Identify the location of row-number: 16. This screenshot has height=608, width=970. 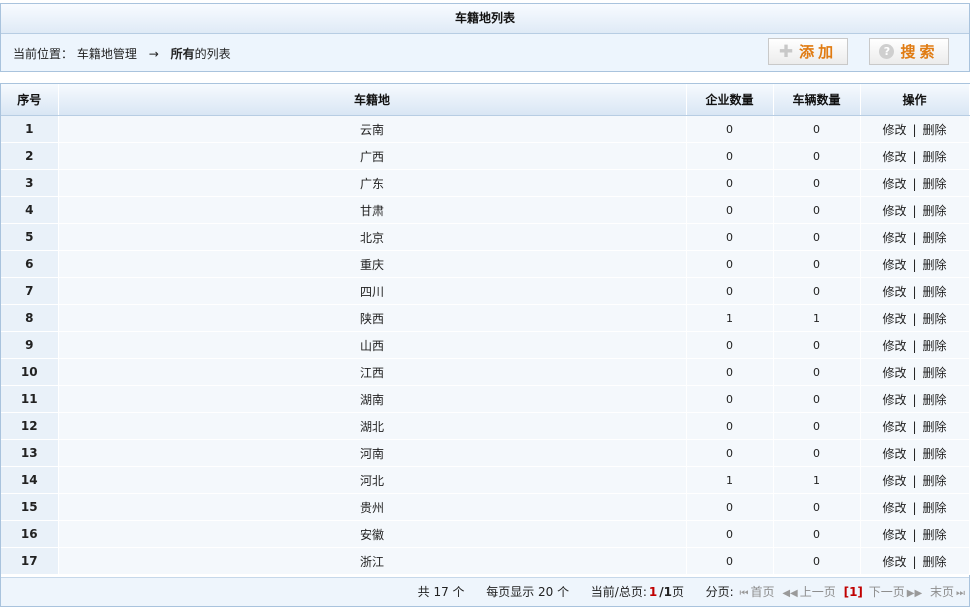
(30, 534).